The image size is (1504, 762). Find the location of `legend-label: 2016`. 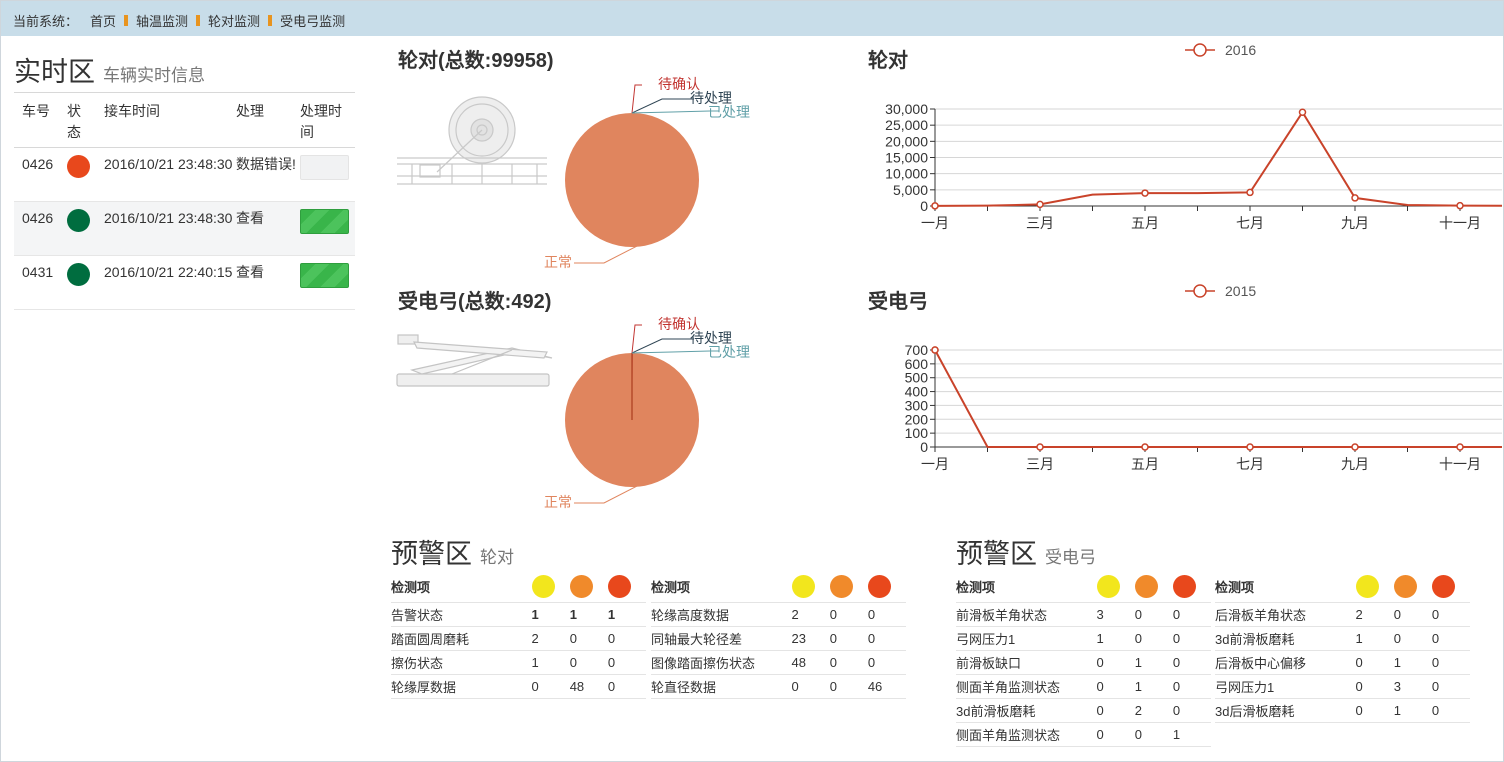

legend-label: 2016 is located at coordinates (1240, 50).